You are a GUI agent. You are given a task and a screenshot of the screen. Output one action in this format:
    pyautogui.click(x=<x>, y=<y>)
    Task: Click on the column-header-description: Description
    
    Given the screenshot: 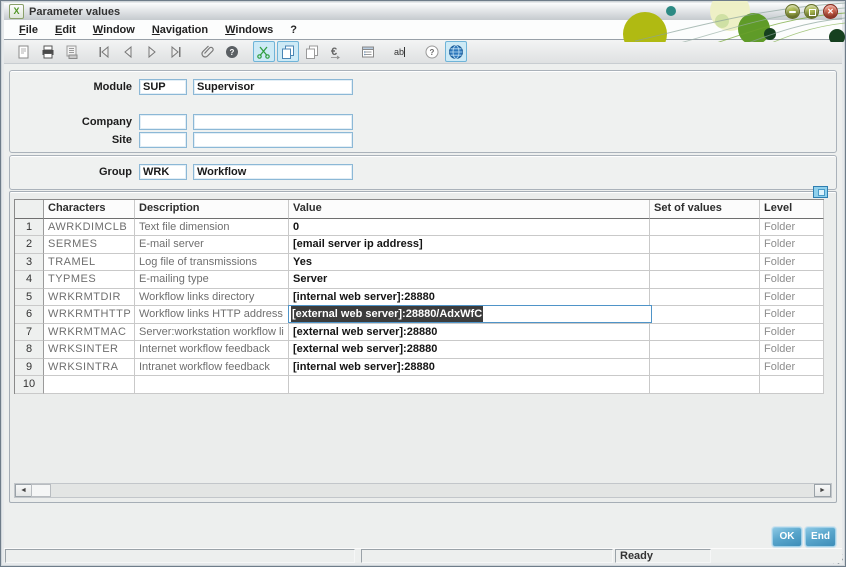 What is the action you would take?
    pyautogui.click(x=212, y=209)
    